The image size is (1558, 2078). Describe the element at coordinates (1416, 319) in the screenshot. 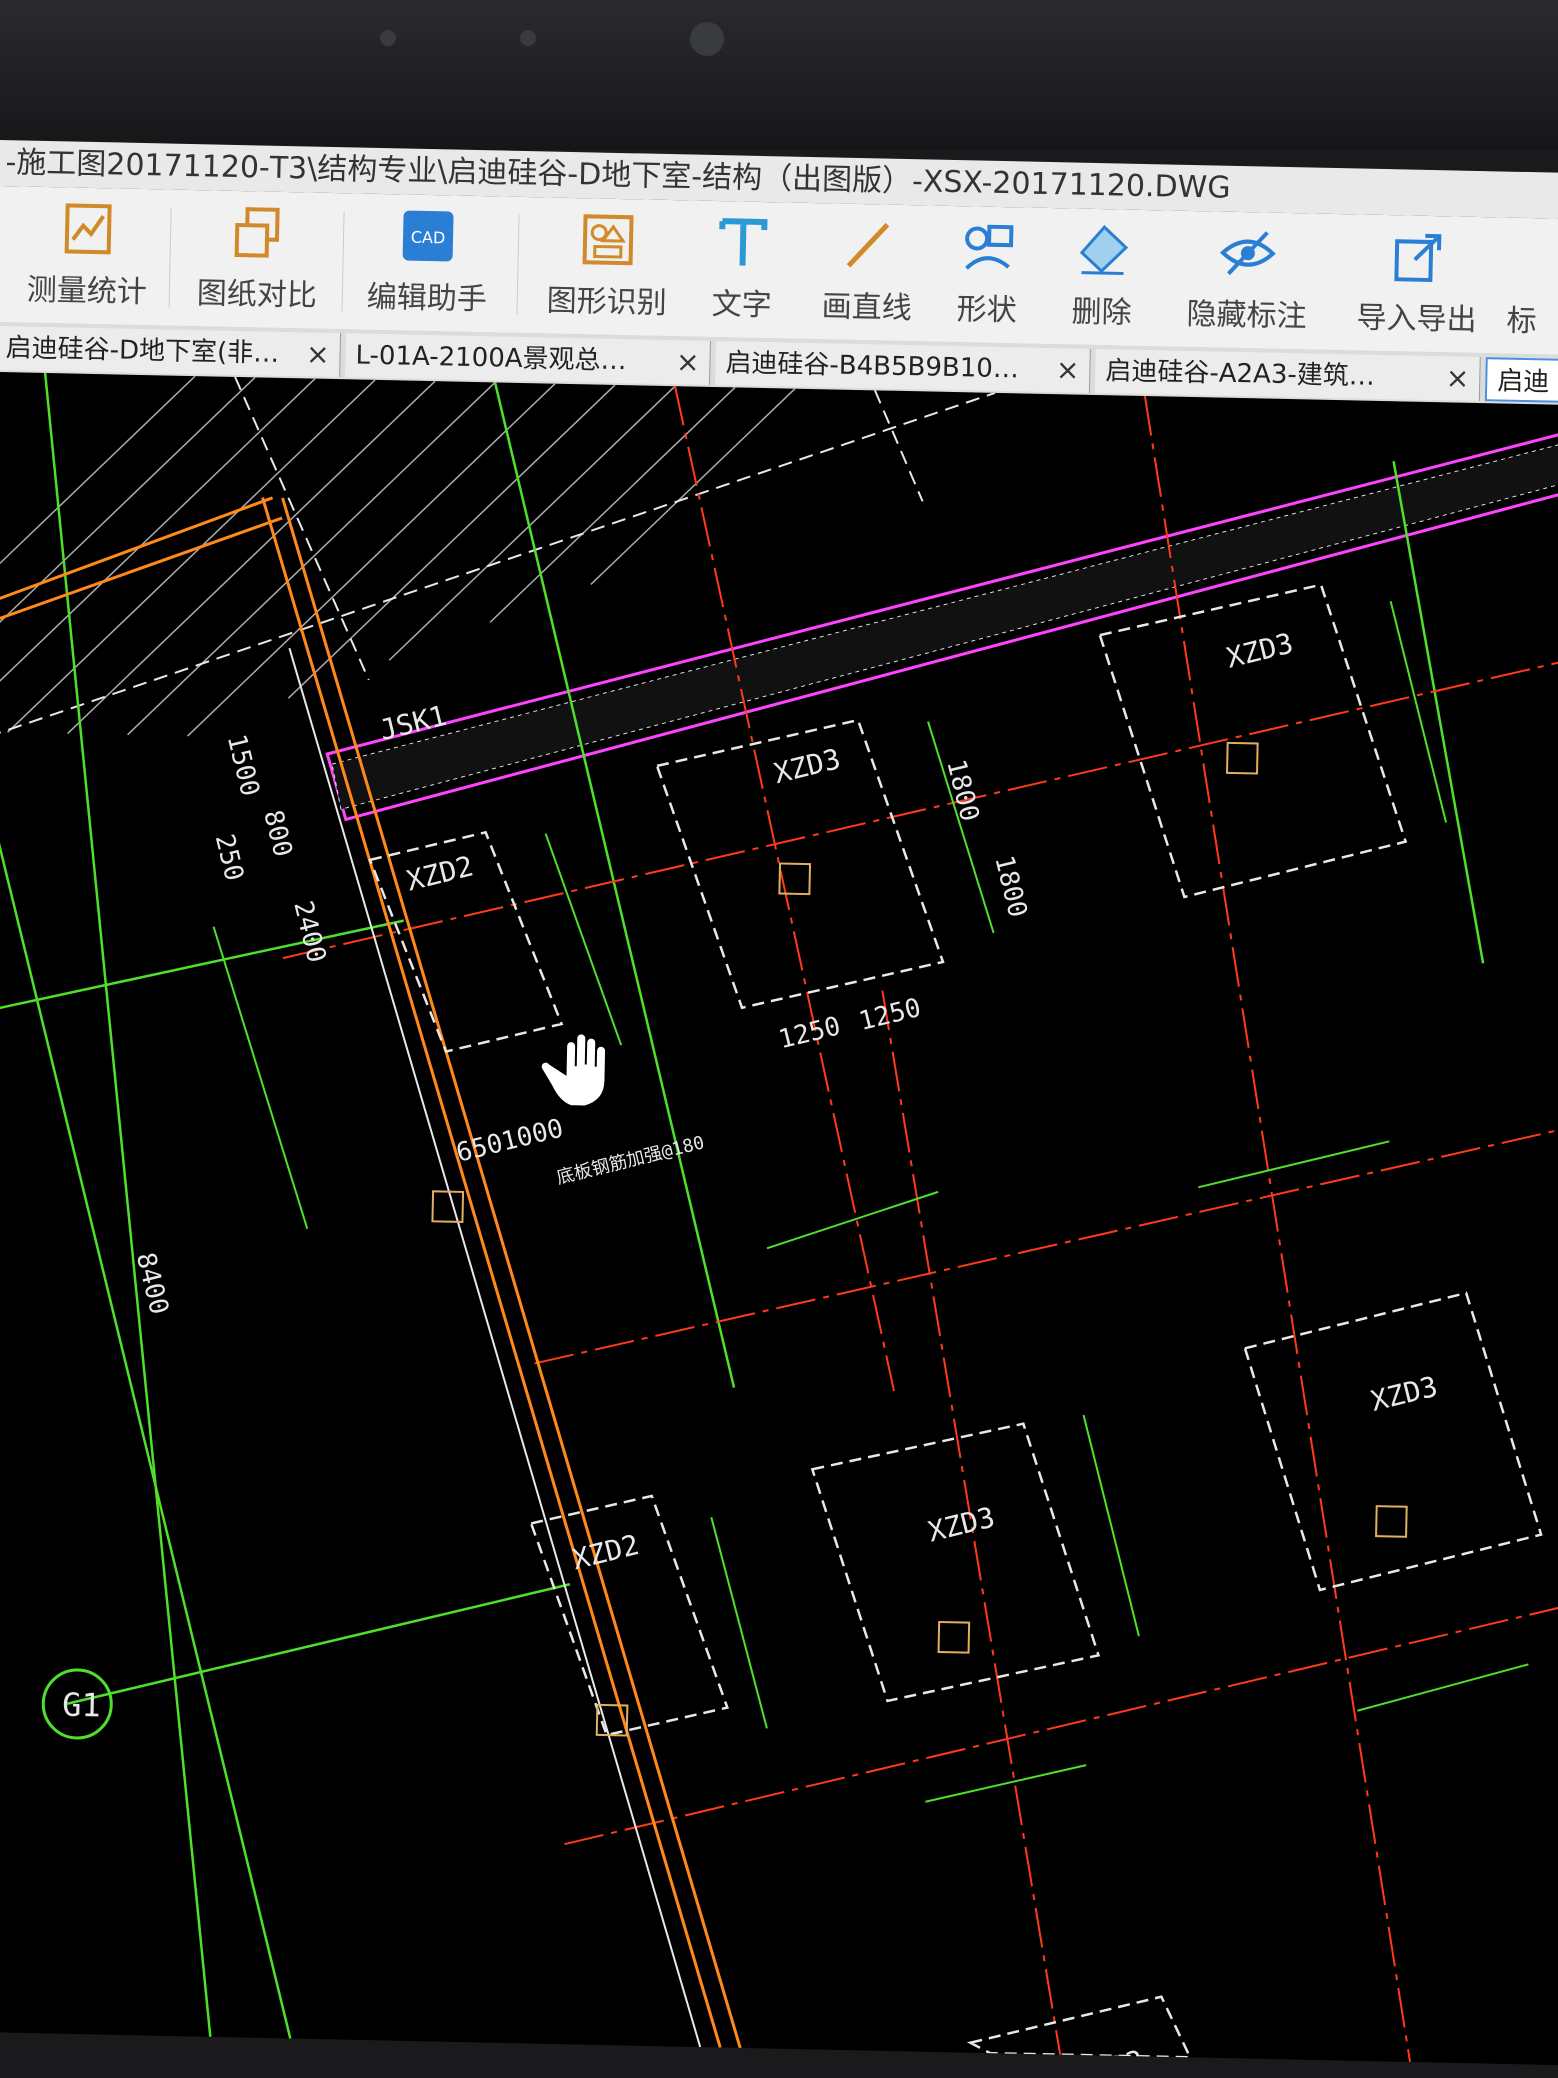

I see `tool-label: 导入导出` at that location.